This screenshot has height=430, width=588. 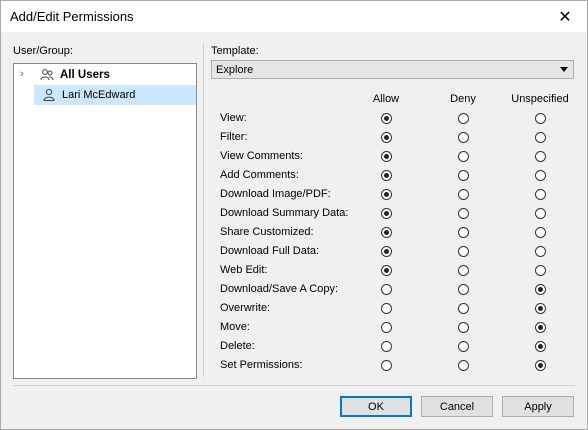 I want to click on permission-label: Add Comments:, so click(x=259, y=175).